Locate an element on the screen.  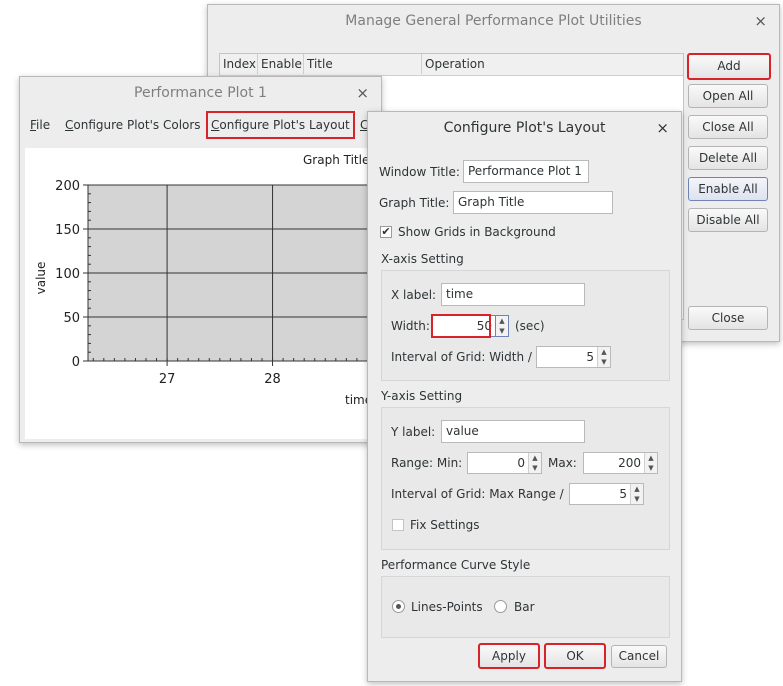
show-grids-checkbox: ✔ is located at coordinates (386, 232).